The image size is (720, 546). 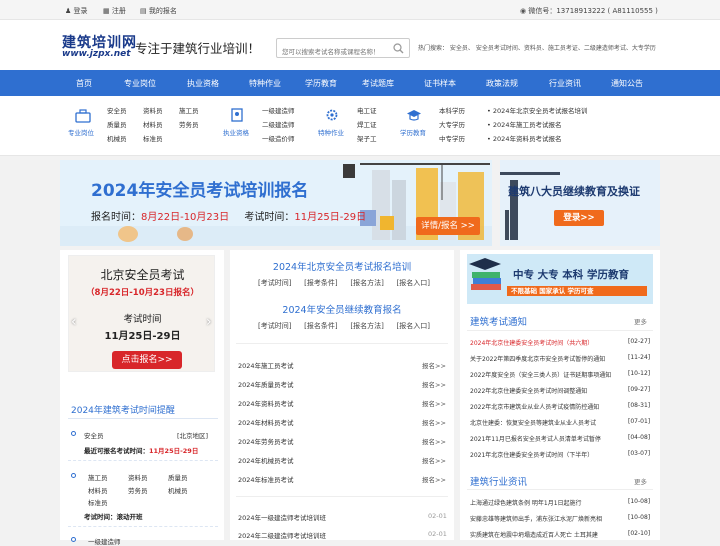 What do you see at coordinates (278, 138) in the screenshot?
I see `cat-link: 一级造价师` at bounding box center [278, 138].